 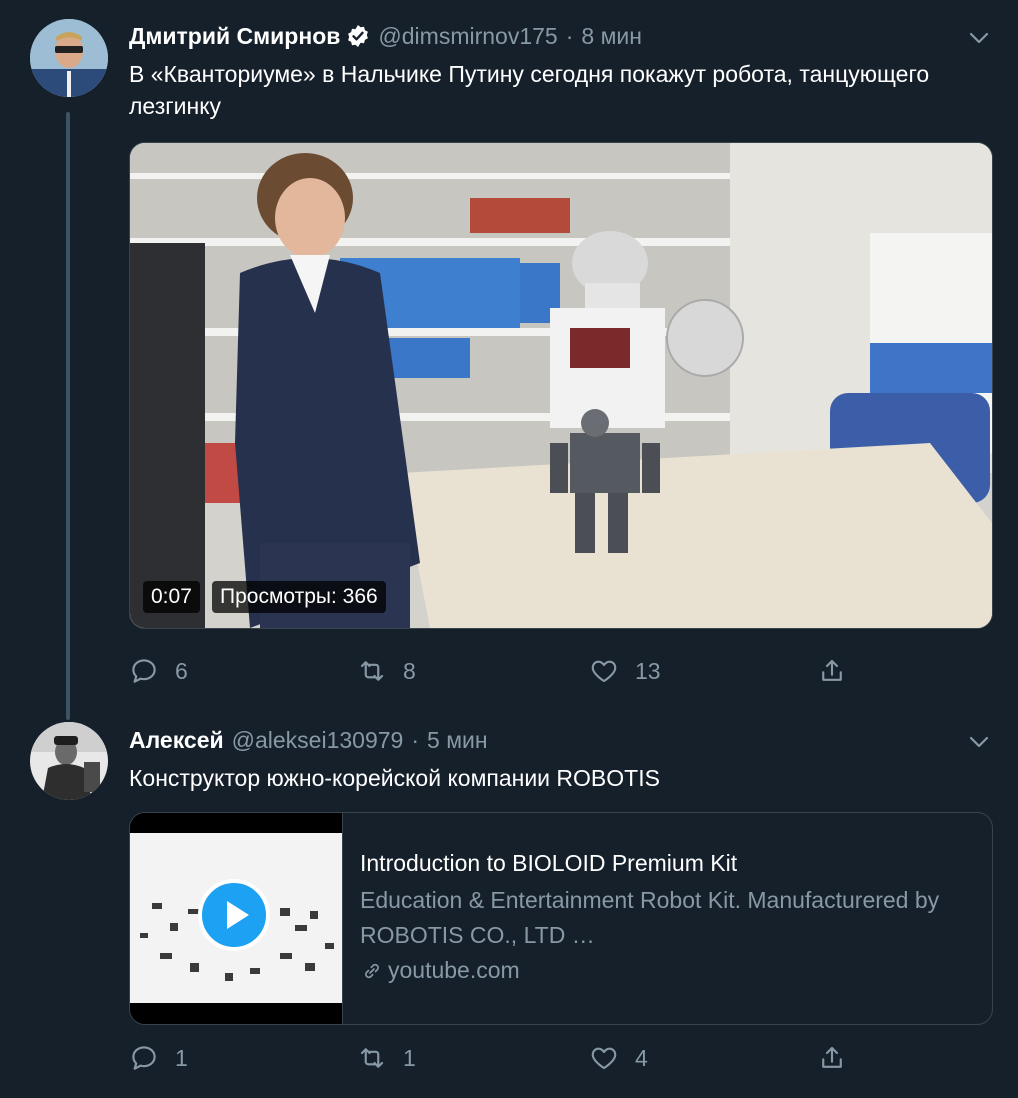 What do you see at coordinates (641, 1057) in the screenshot?
I see `like-count: 4` at bounding box center [641, 1057].